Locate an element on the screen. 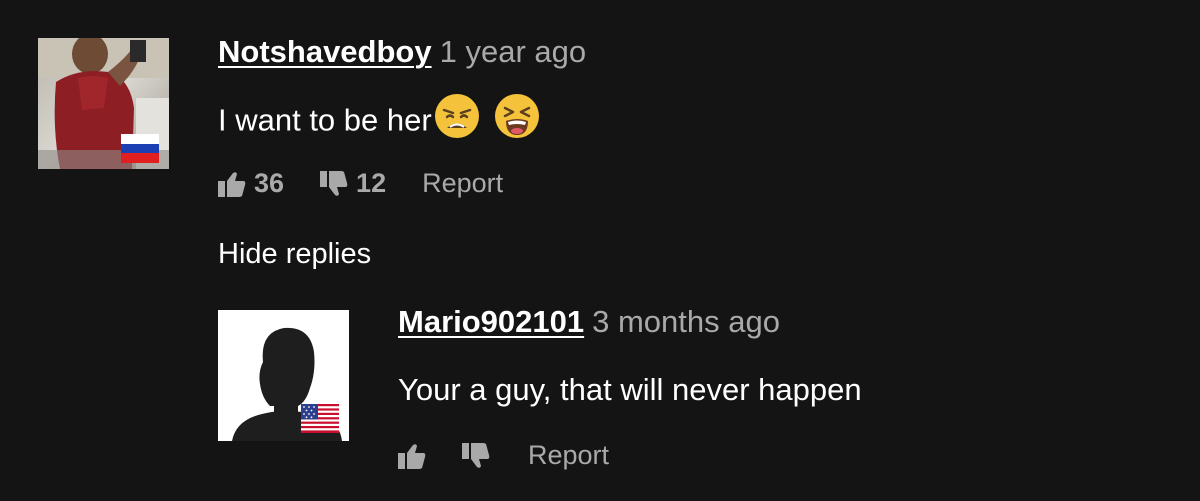 This screenshot has width=1200, height=501. comment-body: Notshavedboy1 year ago I want to be her is located at coordinates (402, 116).